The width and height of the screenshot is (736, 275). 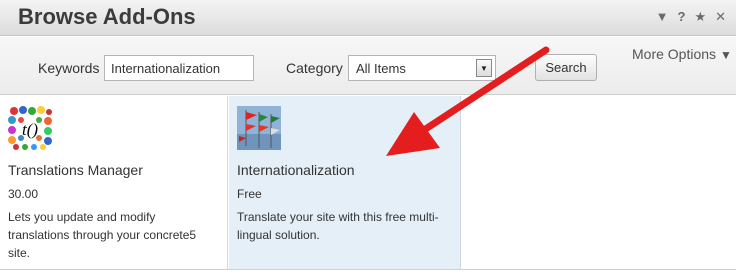 I want to click on category-selected-value: All Items, so click(x=381, y=68).